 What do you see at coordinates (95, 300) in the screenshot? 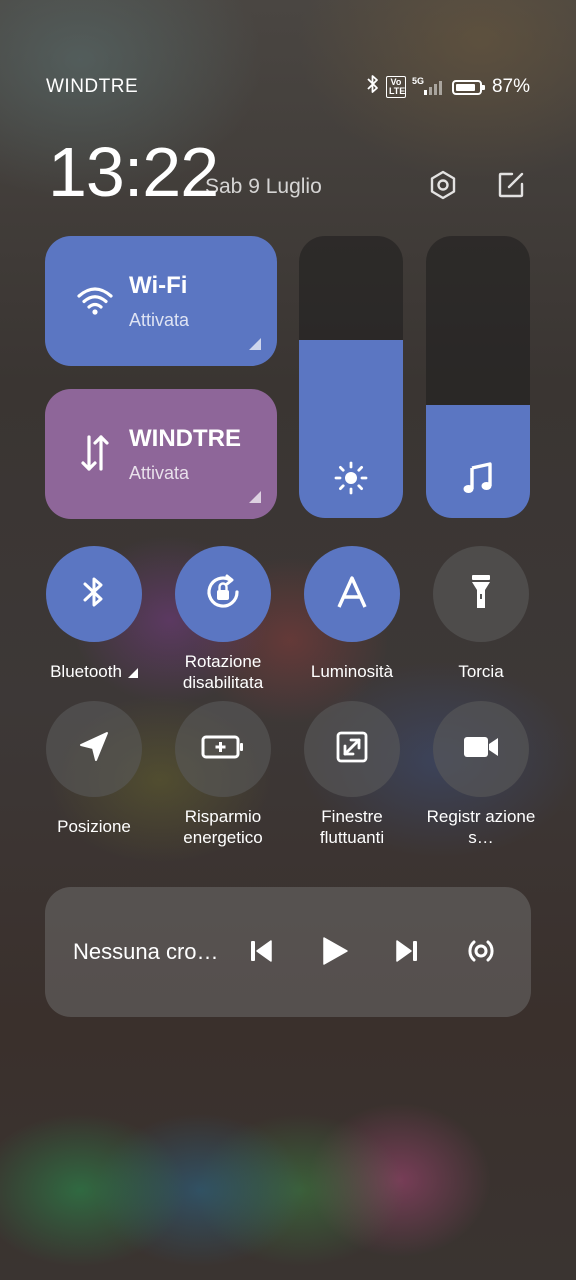
I see `wifi-icon` at bounding box center [95, 300].